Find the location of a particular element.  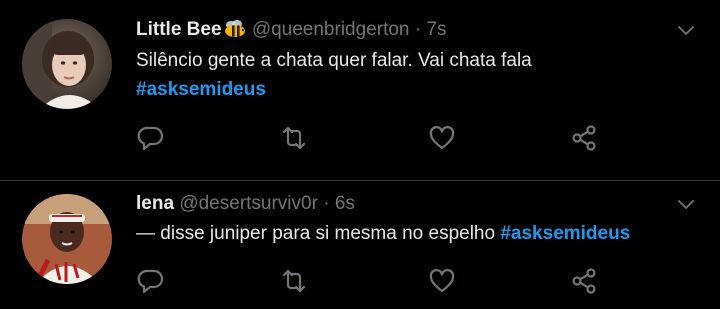

tweet-text: — disse juniper para si mesma no espelho is located at coordinates (318, 233).